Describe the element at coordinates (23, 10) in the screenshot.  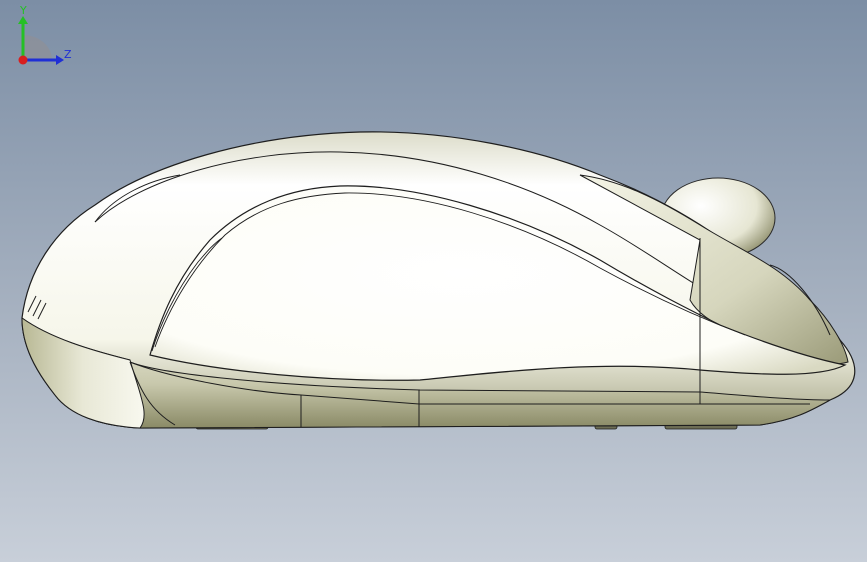
I see `y-axis-label: Y` at that location.